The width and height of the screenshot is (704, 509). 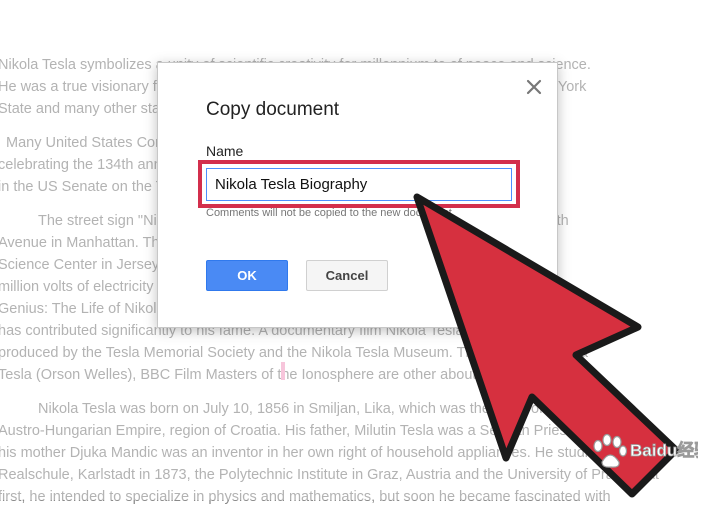 What do you see at coordinates (225, 151) in the screenshot?
I see `name-label: Name` at bounding box center [225, 151].